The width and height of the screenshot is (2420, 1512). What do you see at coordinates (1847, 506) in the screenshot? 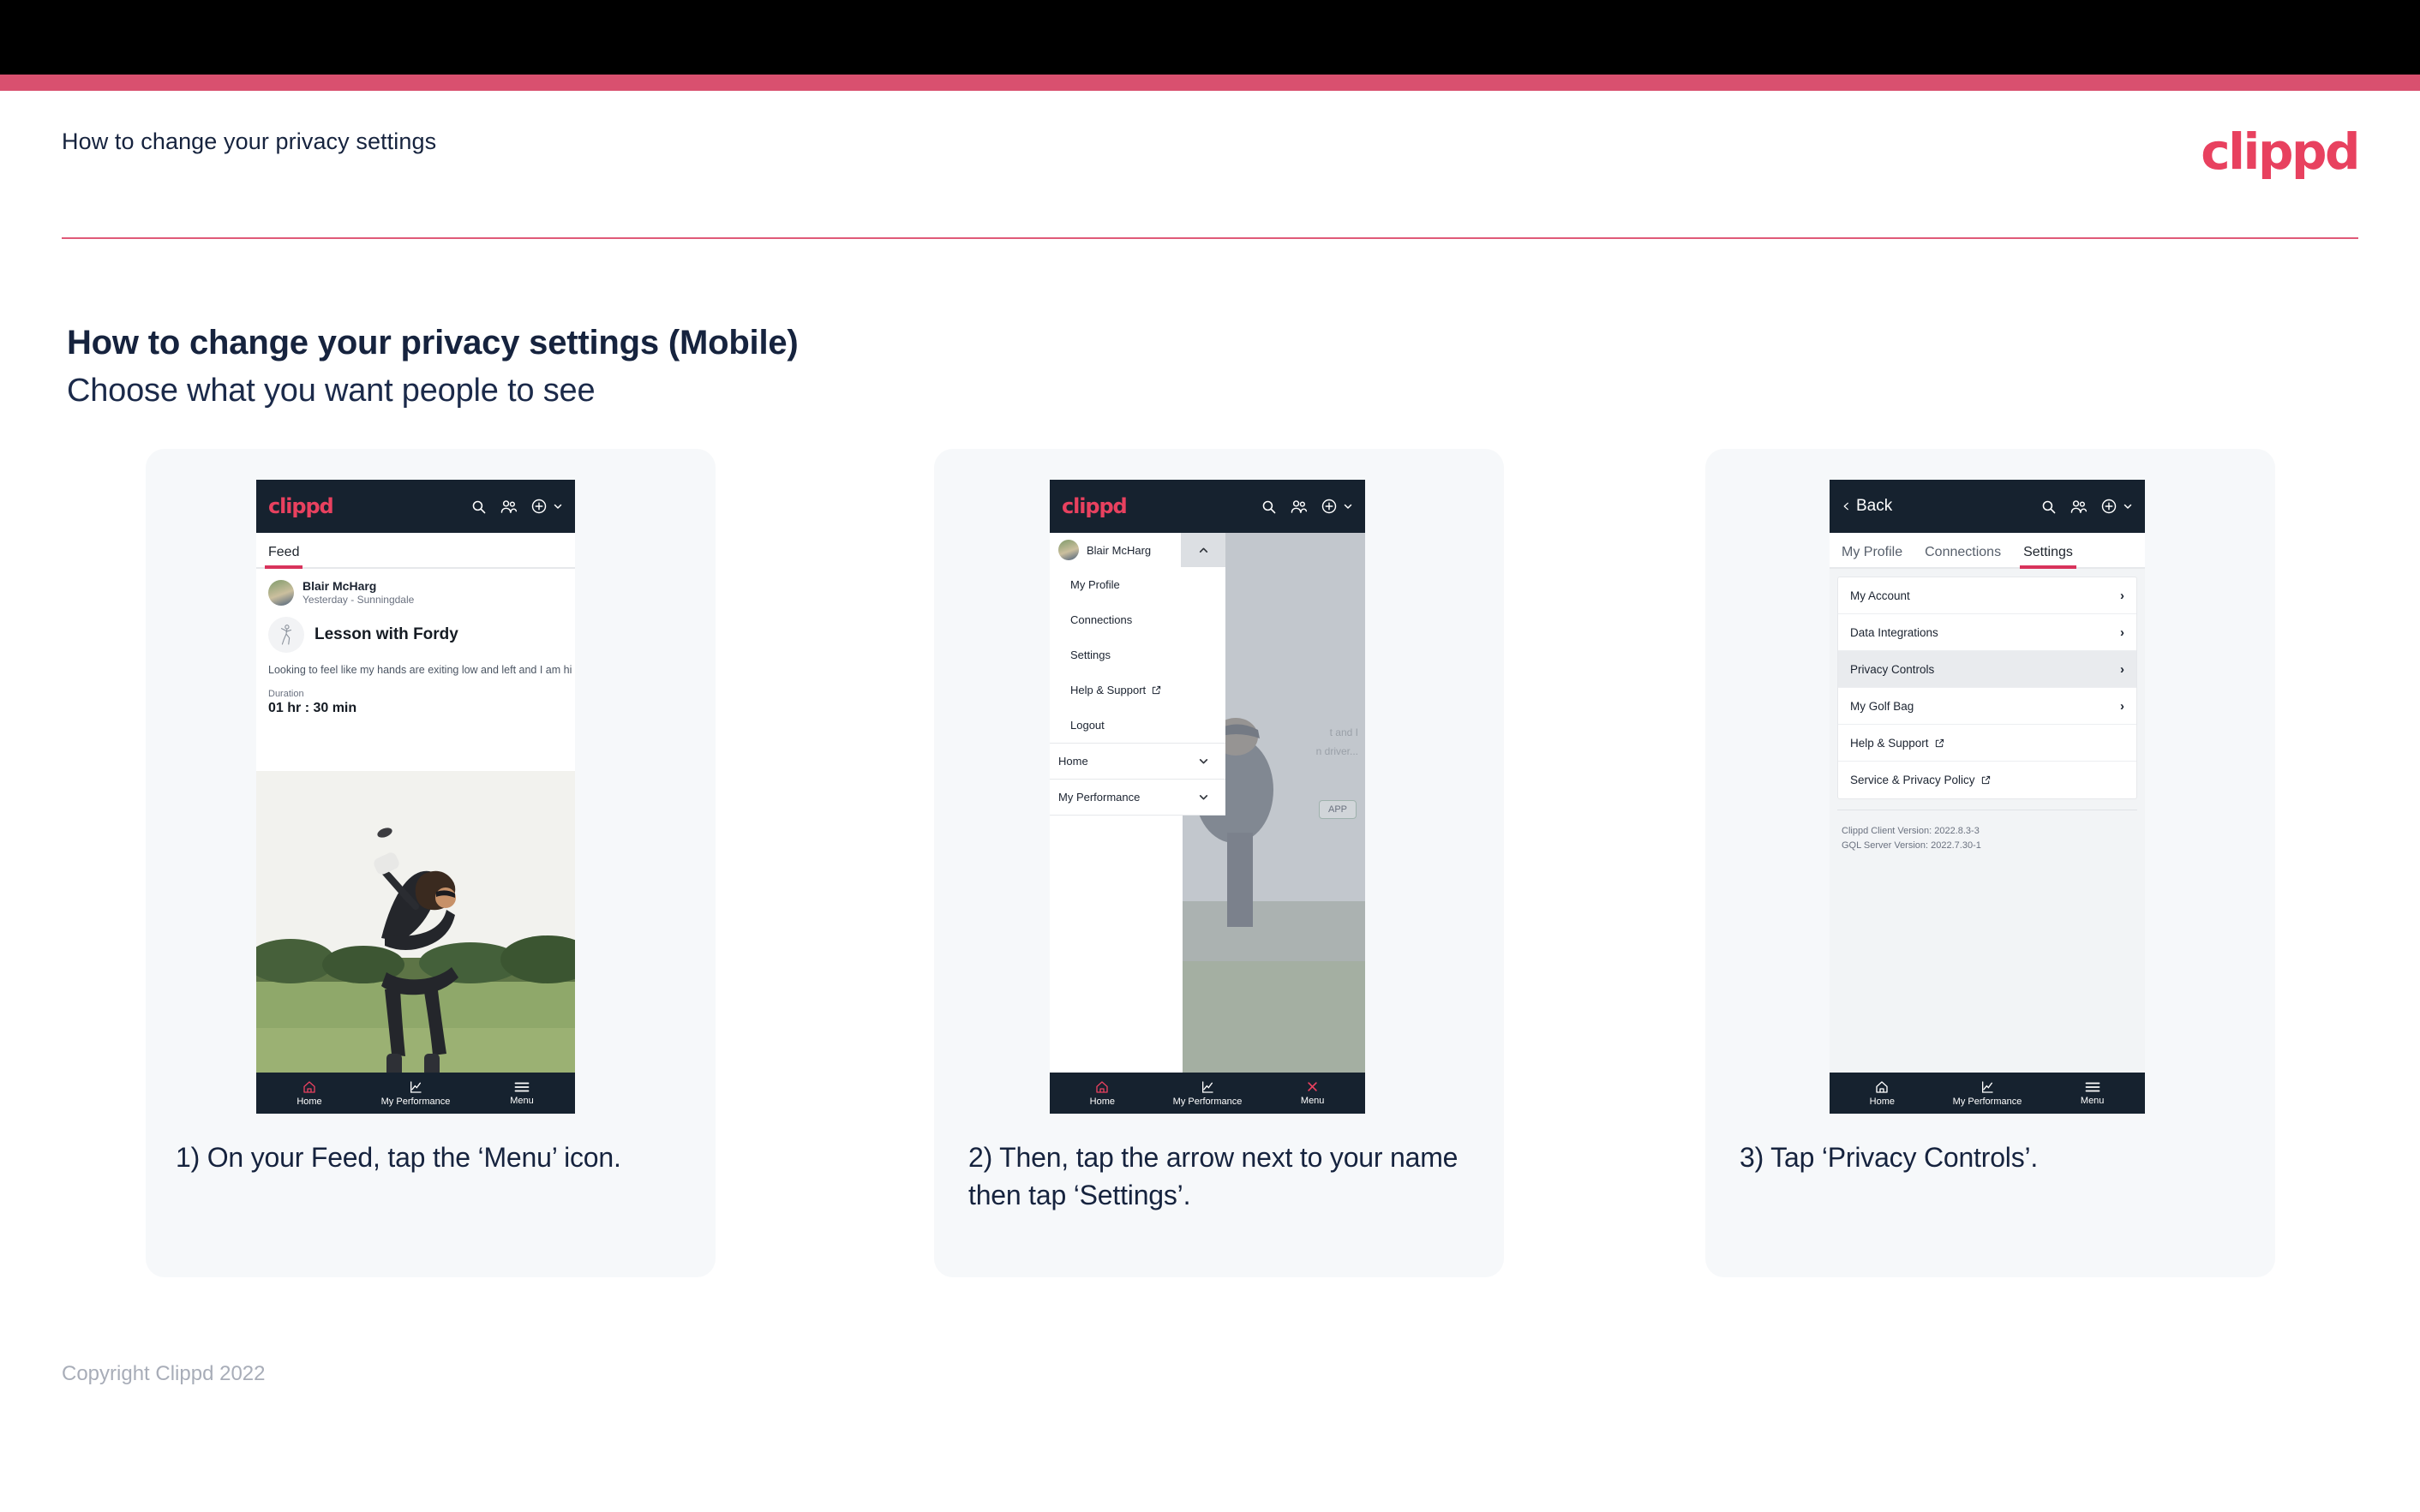
I see `chevron-left-icon` at bounding box center [1847, 506].